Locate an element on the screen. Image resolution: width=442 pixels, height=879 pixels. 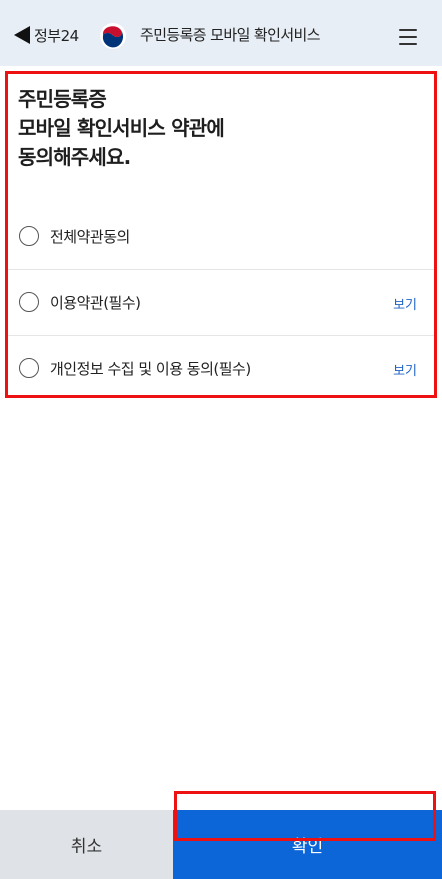
privacy-terms-view-link: 보기 is located at coordinates (405, 369).